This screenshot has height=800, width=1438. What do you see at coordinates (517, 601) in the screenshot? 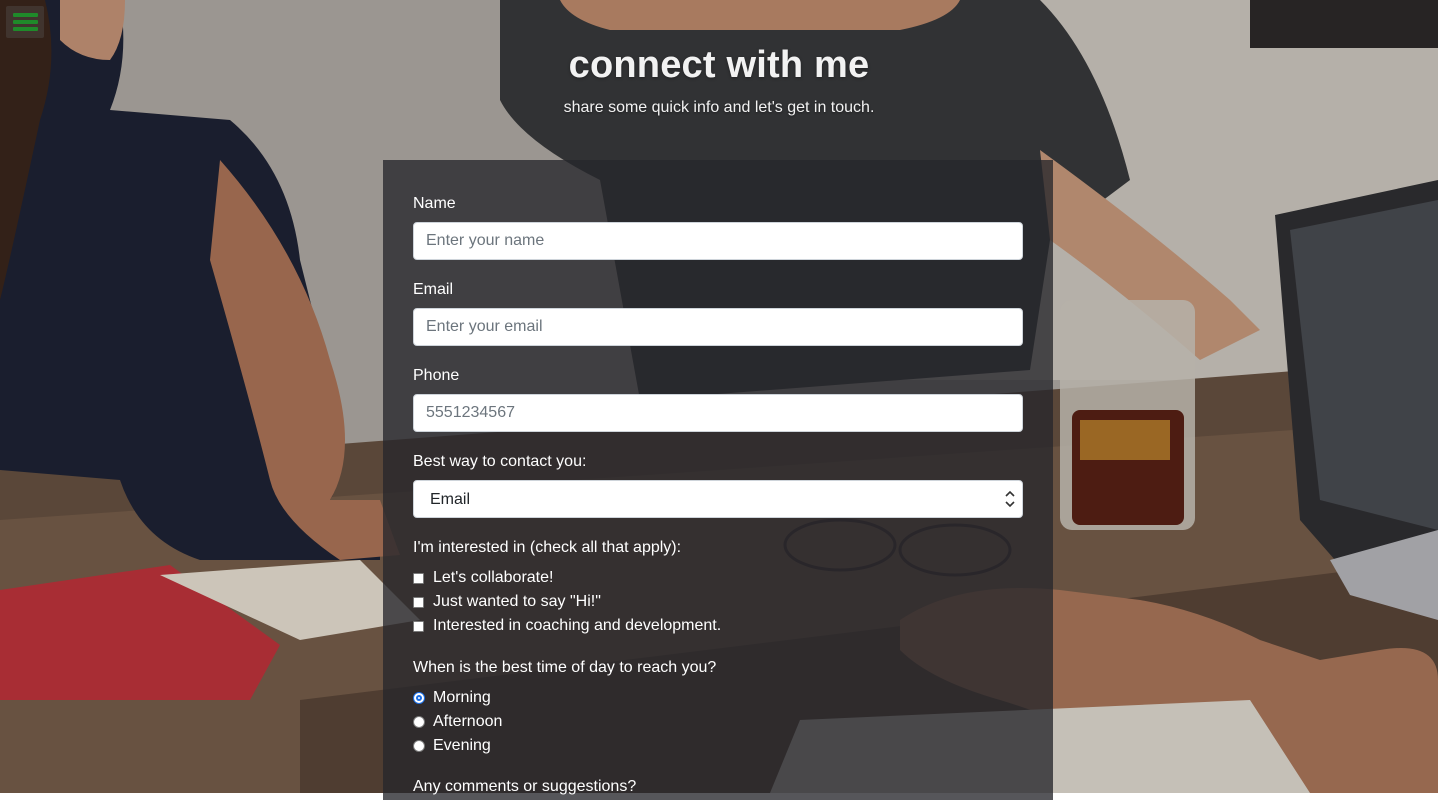
I see `interest-option-label: Just wanted to say "Hi!"` at bounding box center [517, 601].